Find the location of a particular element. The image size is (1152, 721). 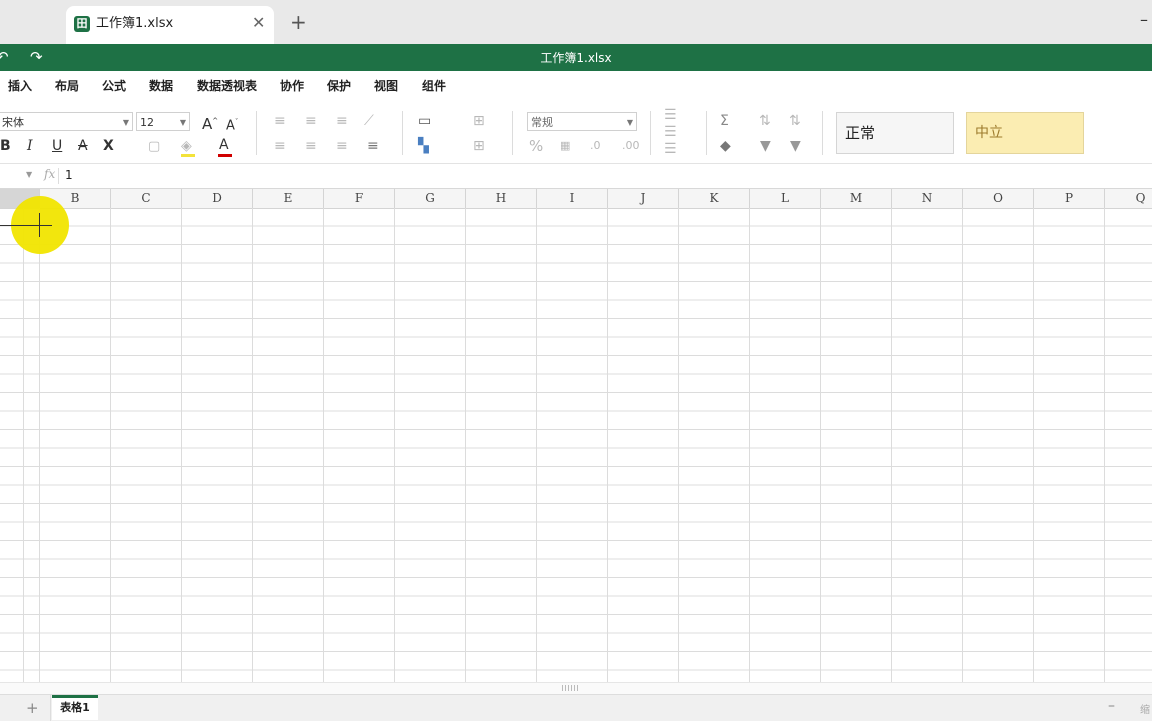

table-format-icon: ⊞ is located at coordinates (479, 146).